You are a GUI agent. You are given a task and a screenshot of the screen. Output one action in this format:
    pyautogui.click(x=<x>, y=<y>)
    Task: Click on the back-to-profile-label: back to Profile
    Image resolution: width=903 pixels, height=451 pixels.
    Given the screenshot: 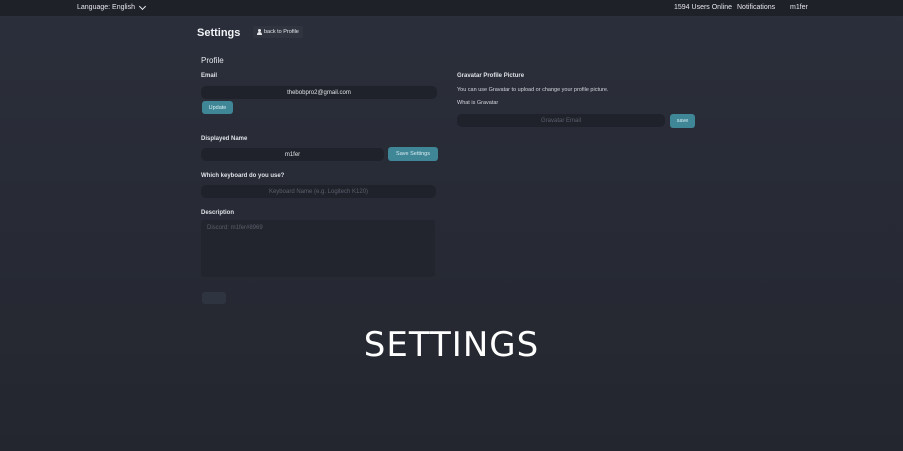 What is the action you would take?
    pyautogui.click(x=281, y=32)
    